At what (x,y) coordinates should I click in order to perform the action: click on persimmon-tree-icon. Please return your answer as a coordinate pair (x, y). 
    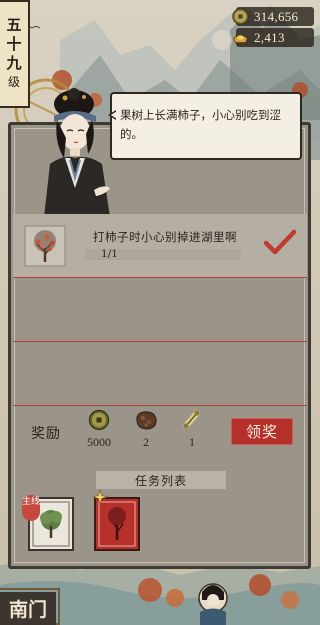
    Looking at the image, I should click on (45, 246).